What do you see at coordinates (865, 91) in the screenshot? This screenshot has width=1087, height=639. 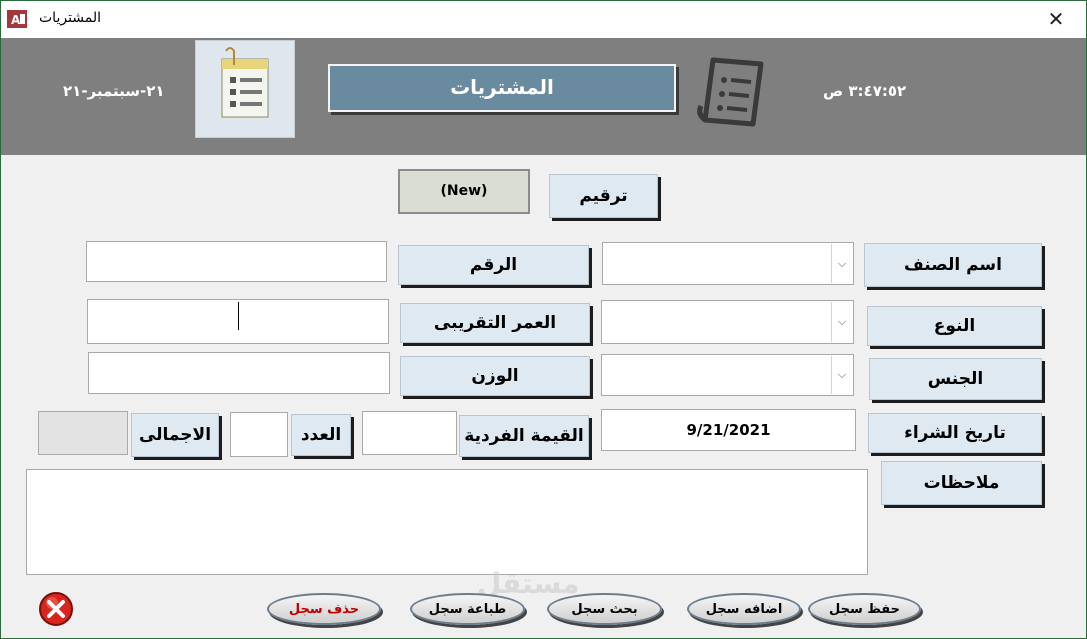 I see `header-time: ٣:٤٧:٥٢ ص` at bounding box center [865, 91].